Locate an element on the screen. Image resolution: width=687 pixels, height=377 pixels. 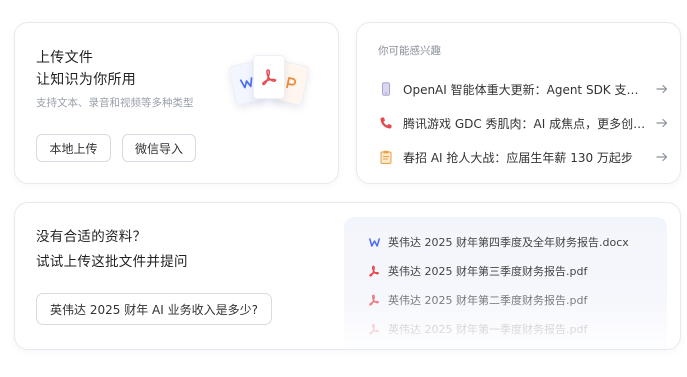
news-title: 腾讯游戏 GDC 秀肌肉：AI 成焦点，更多创新技术亮相 is located at coordinates (529, 123).